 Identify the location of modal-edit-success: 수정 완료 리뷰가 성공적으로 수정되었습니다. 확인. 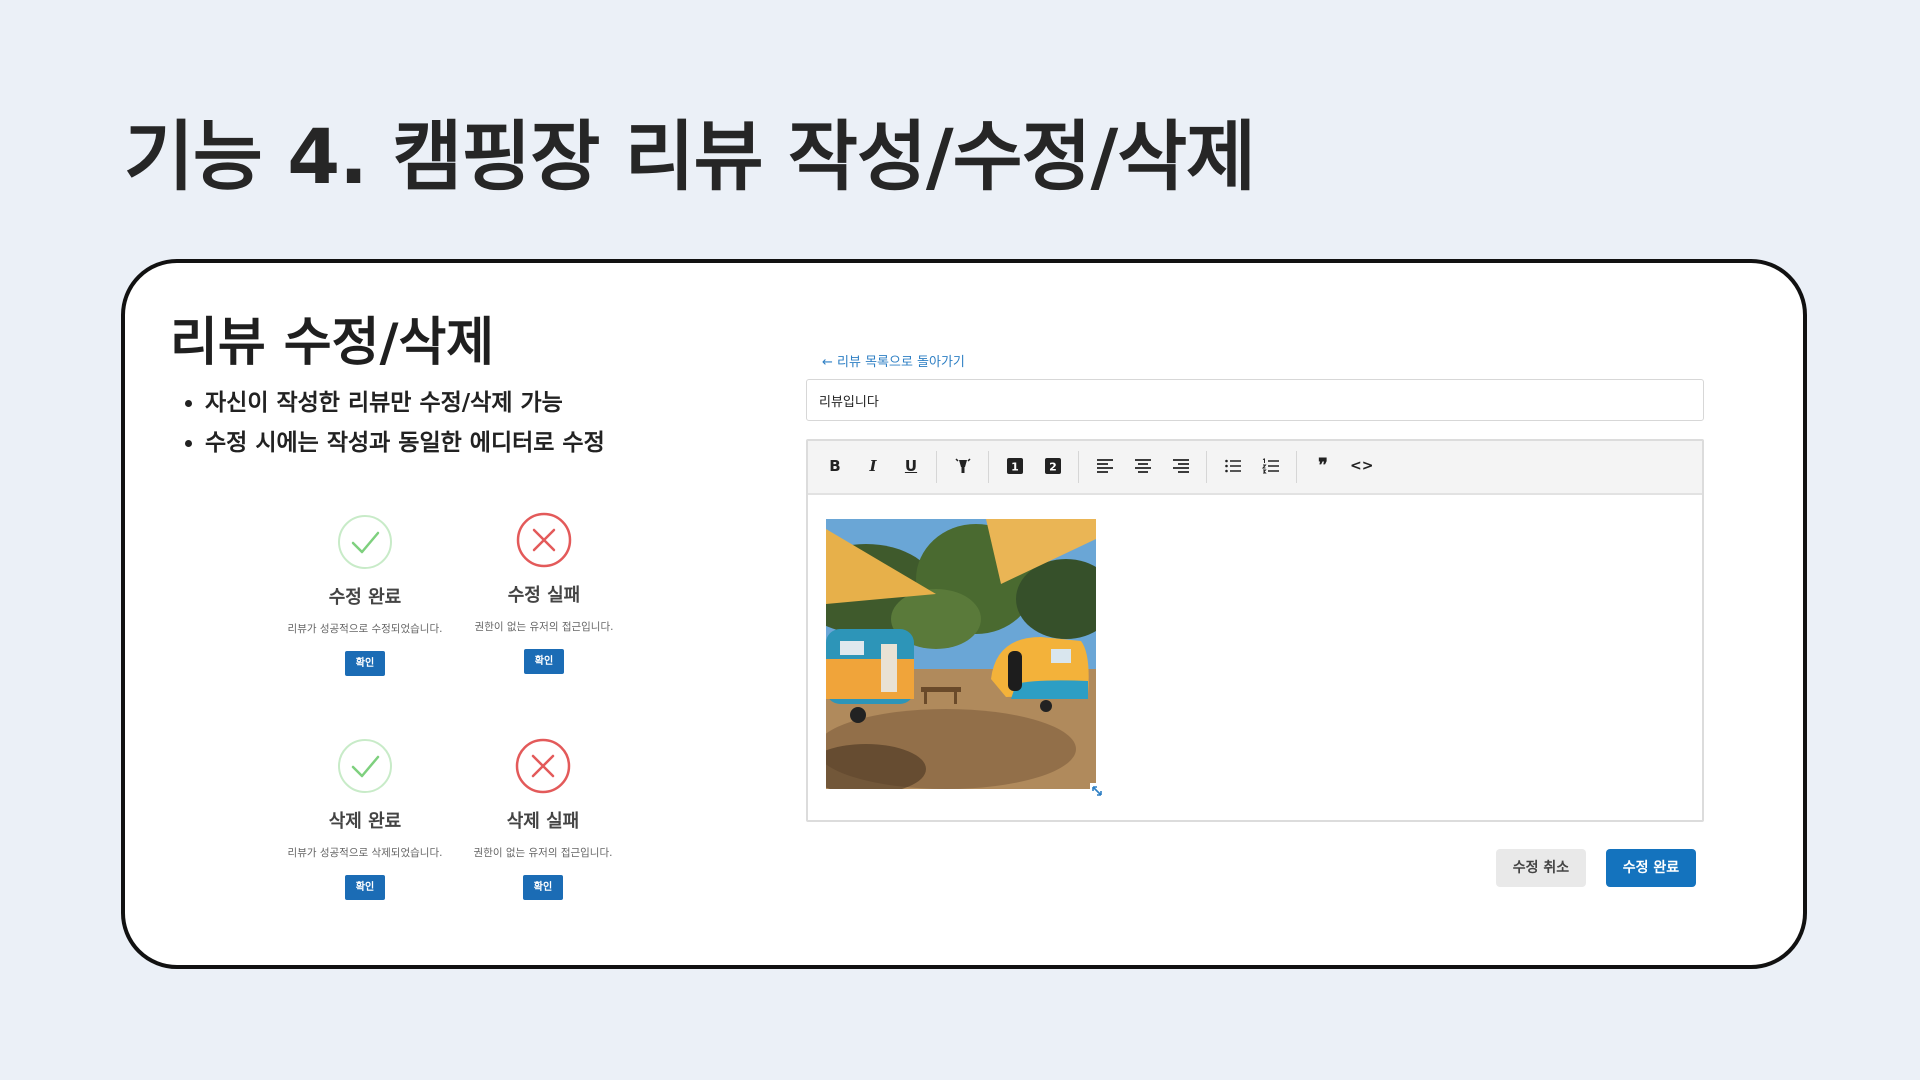
(365, 595).